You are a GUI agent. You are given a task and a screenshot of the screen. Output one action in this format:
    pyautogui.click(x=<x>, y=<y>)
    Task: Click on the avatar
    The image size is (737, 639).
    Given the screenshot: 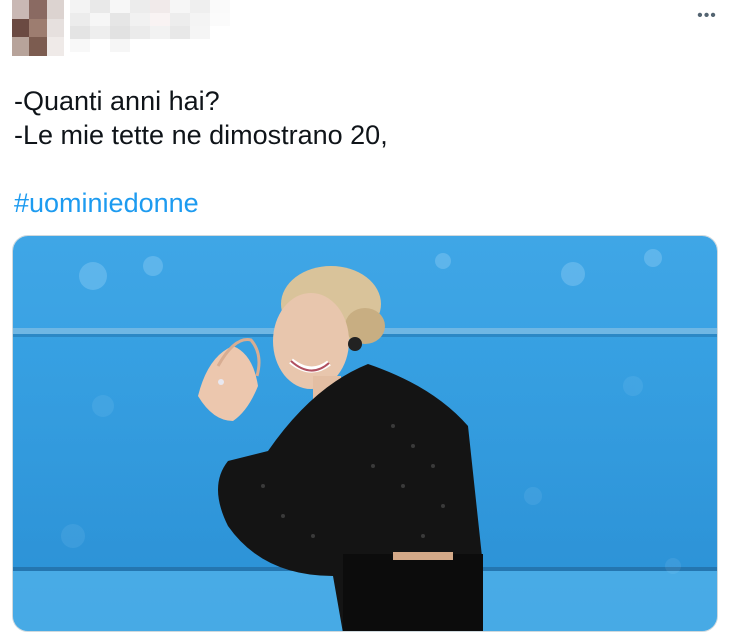 What is the action you would take?
    pyautogui.click(x=38, y=28)
    